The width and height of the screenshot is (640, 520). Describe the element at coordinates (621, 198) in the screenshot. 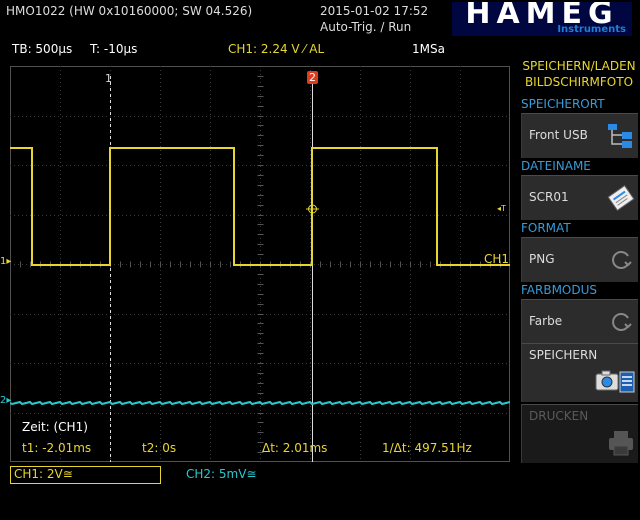

I see `rename-icon` at that location.